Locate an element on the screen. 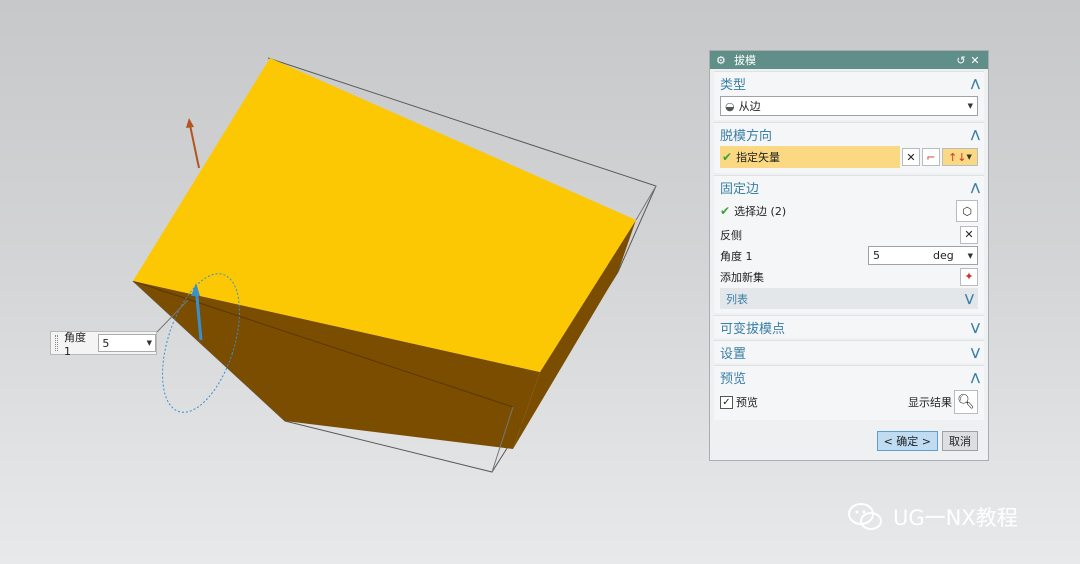 Image resolution: width=1080 pixels, height=564 pixels. angle-value: 5 is located at coordinates (903, 255).